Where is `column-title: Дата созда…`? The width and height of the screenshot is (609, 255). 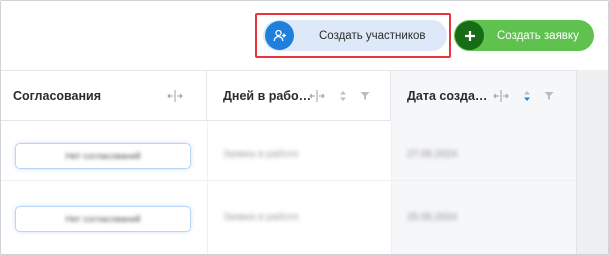
column-title: Дата созда… is located at coordinates (447, 96).